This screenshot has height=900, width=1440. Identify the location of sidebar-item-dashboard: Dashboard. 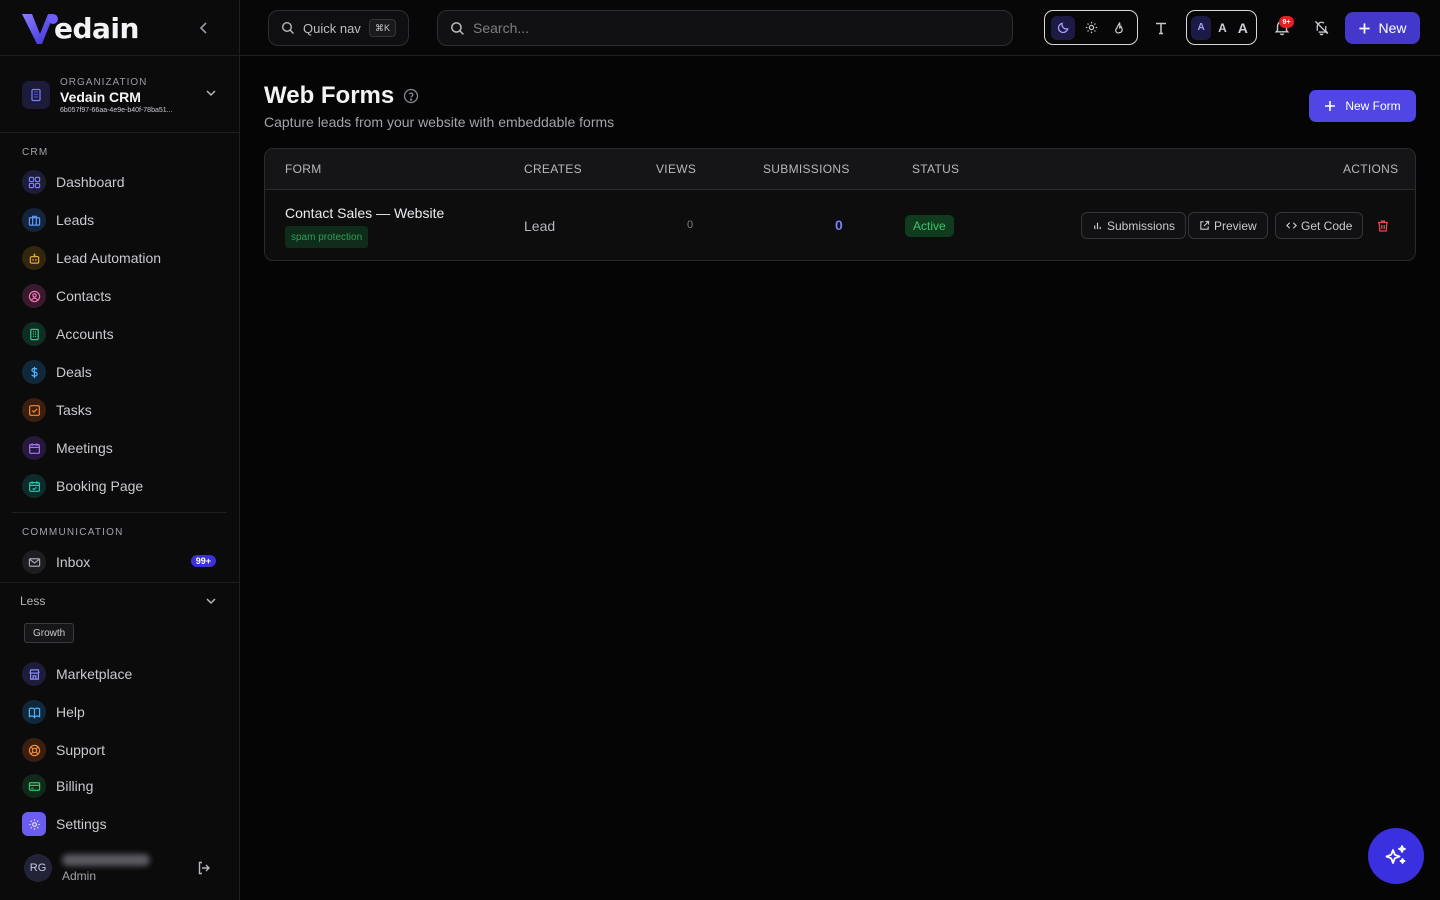
(122, 182).